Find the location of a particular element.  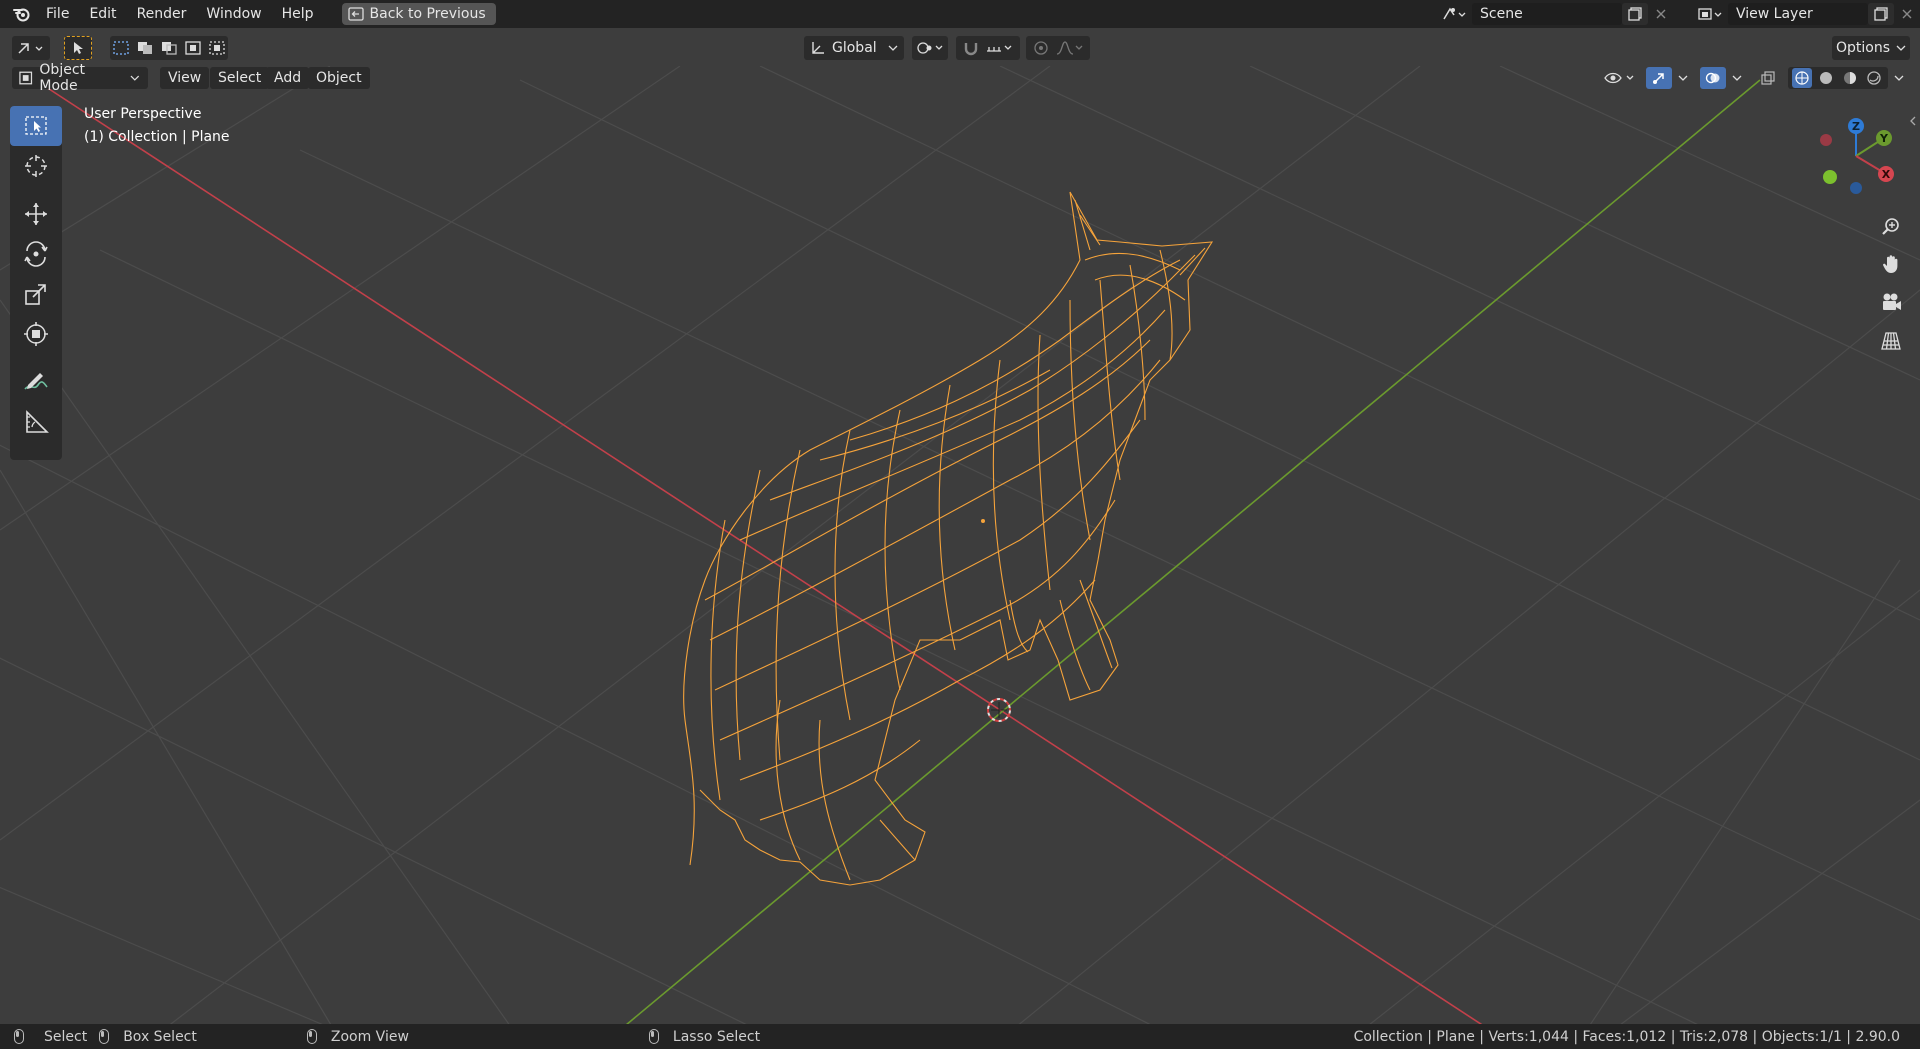

overlays-toggle-button is located at coordinates (1713, 78).